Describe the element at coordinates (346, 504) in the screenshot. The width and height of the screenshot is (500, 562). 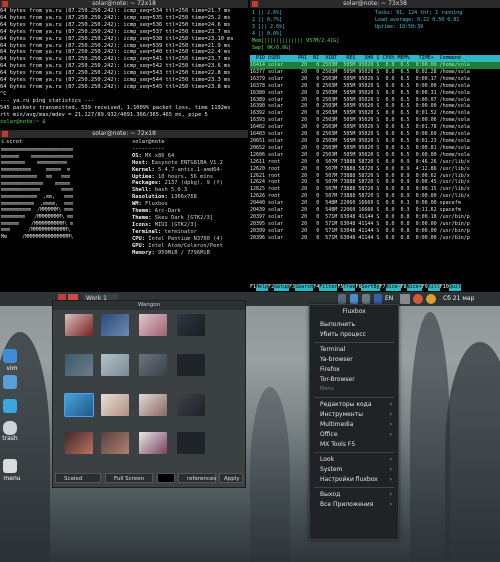
I see `menu-item: Все Приложения` at that location.